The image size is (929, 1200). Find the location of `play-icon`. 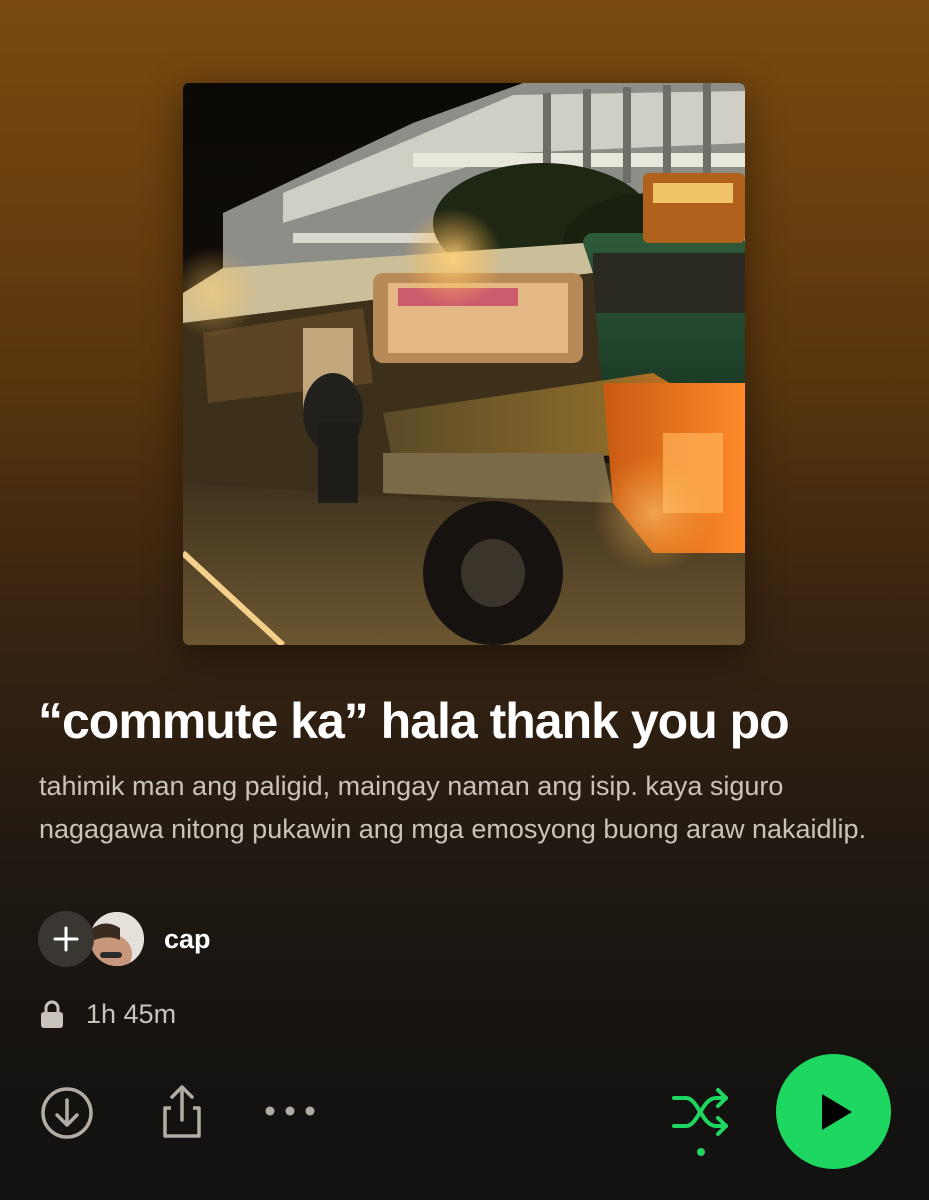

play-icon is located at coordinates (836, 1111).